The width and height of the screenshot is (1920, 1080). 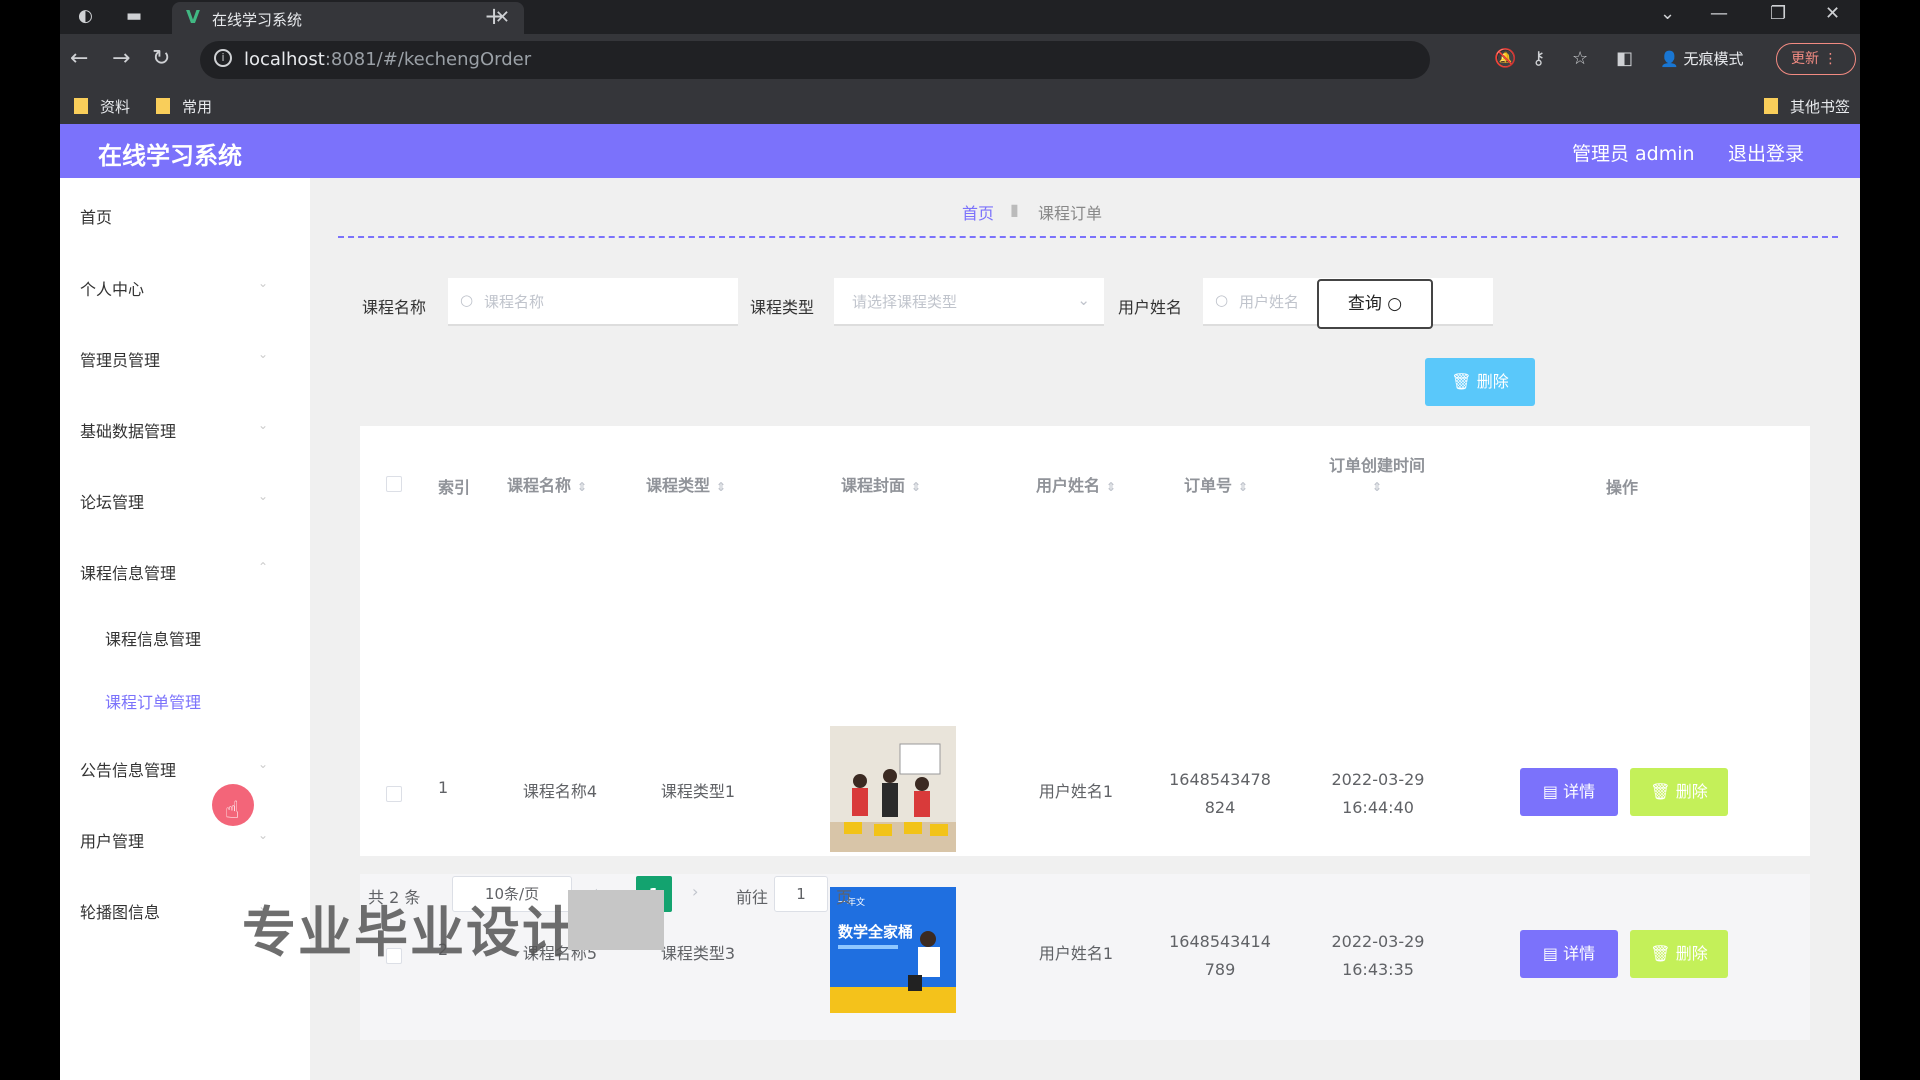 What do you see at coordinates (881, 484) in the screenshot?
I see `header-course-cover: 课程封面 ⇕` at bounding box center [881, 484].